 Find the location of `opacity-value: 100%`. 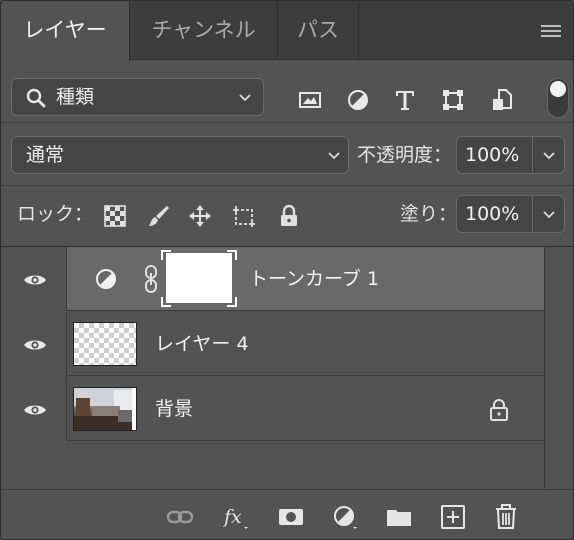

opacity-value: 100% is located at coordinates (492, 155).